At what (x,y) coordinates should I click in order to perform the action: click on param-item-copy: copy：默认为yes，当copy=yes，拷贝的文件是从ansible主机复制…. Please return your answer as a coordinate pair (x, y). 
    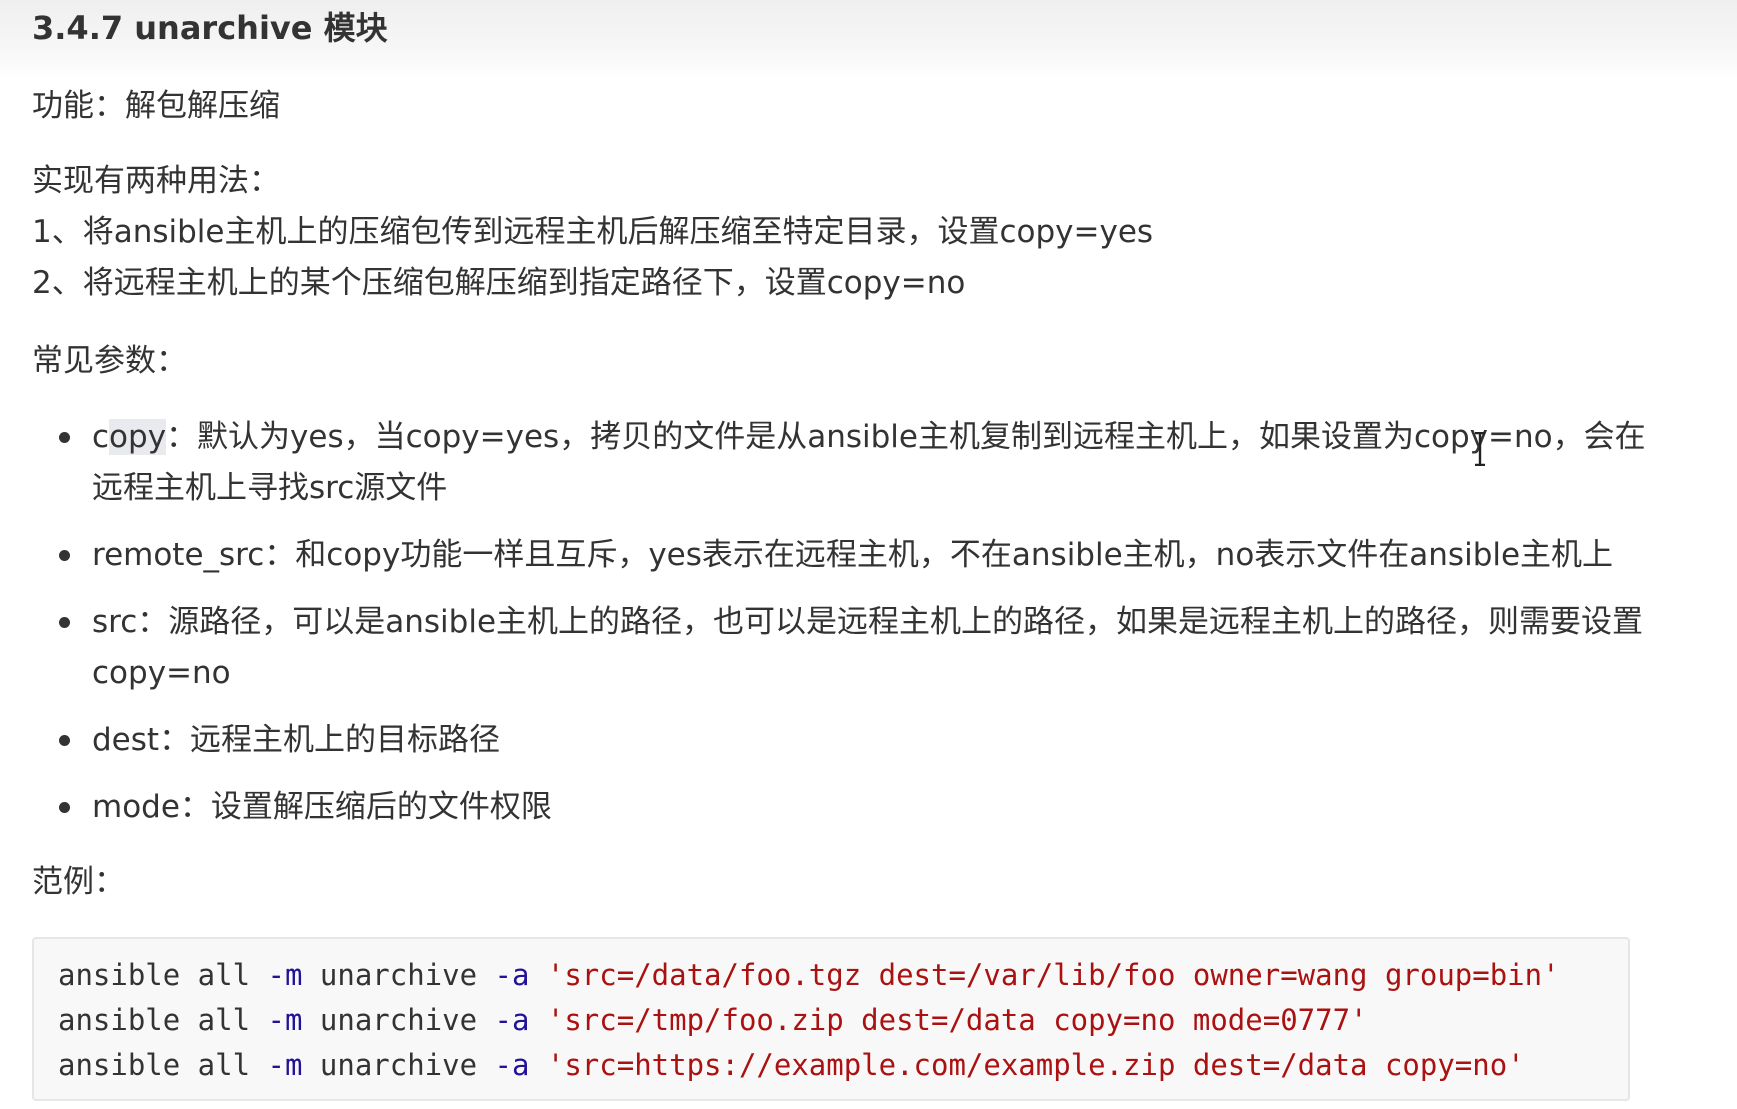
    Looking at the image, I should click on (839, 463).